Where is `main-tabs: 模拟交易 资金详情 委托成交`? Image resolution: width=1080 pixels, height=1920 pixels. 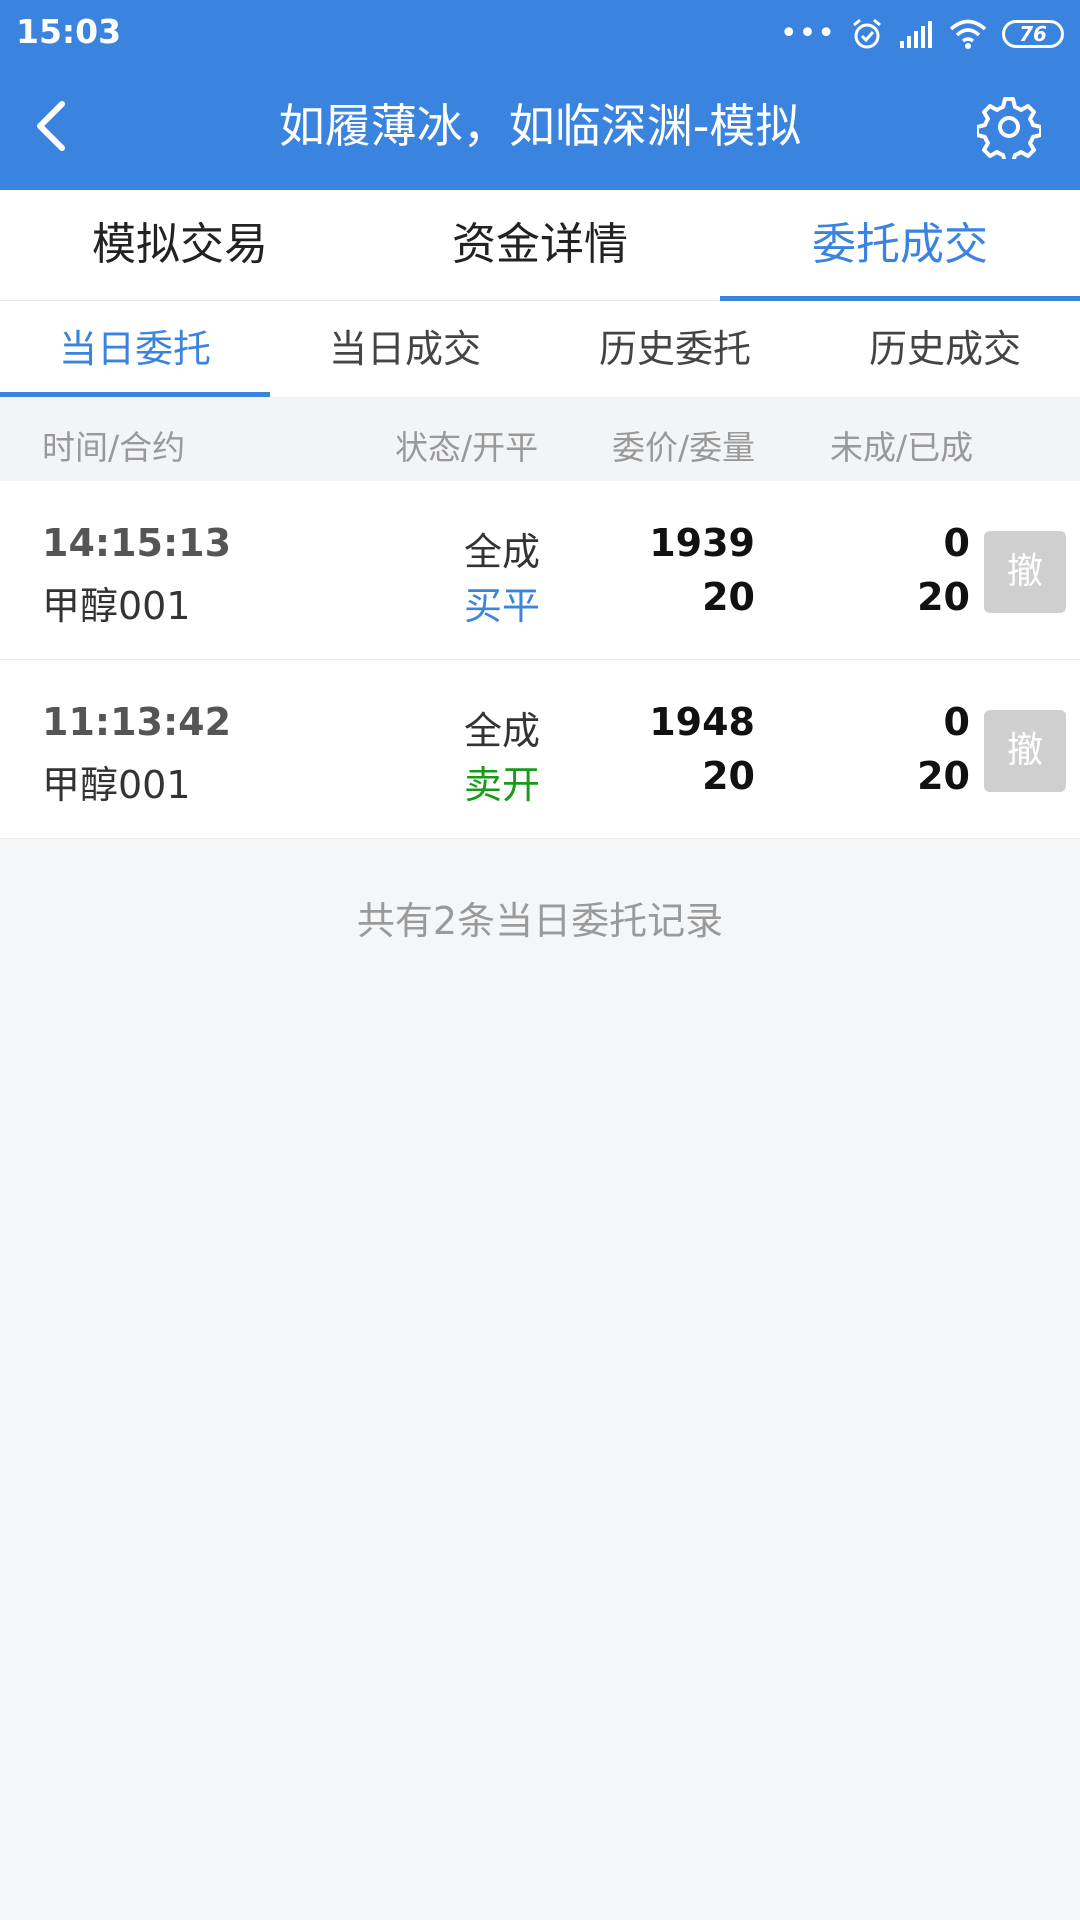
main-tabs: 模拟交易 资金详情 委托成交 is located at coordinates (540, 245).